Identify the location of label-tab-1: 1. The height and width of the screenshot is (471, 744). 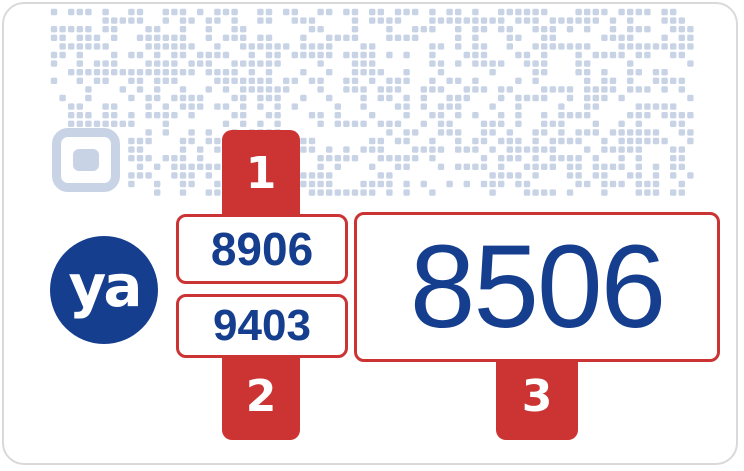
(261, 175).